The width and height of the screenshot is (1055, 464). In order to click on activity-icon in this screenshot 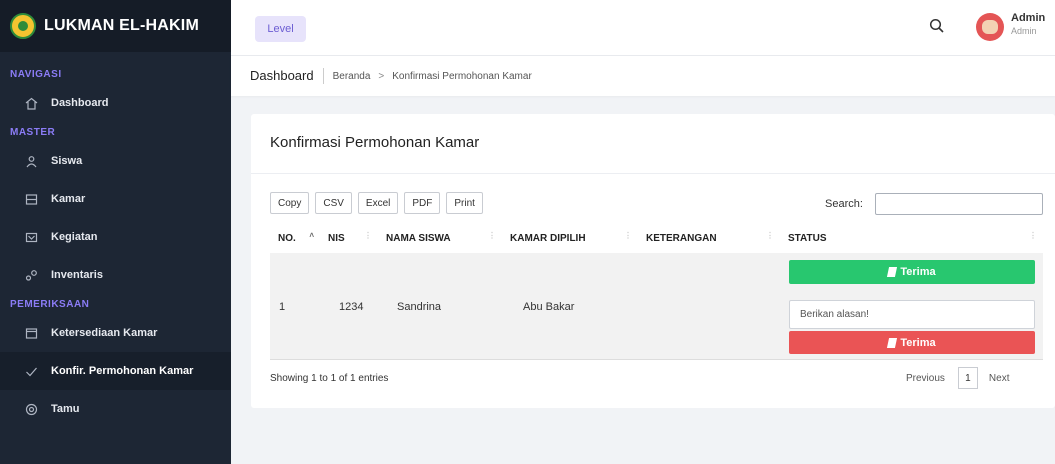, I will do `click(31, 237)`.